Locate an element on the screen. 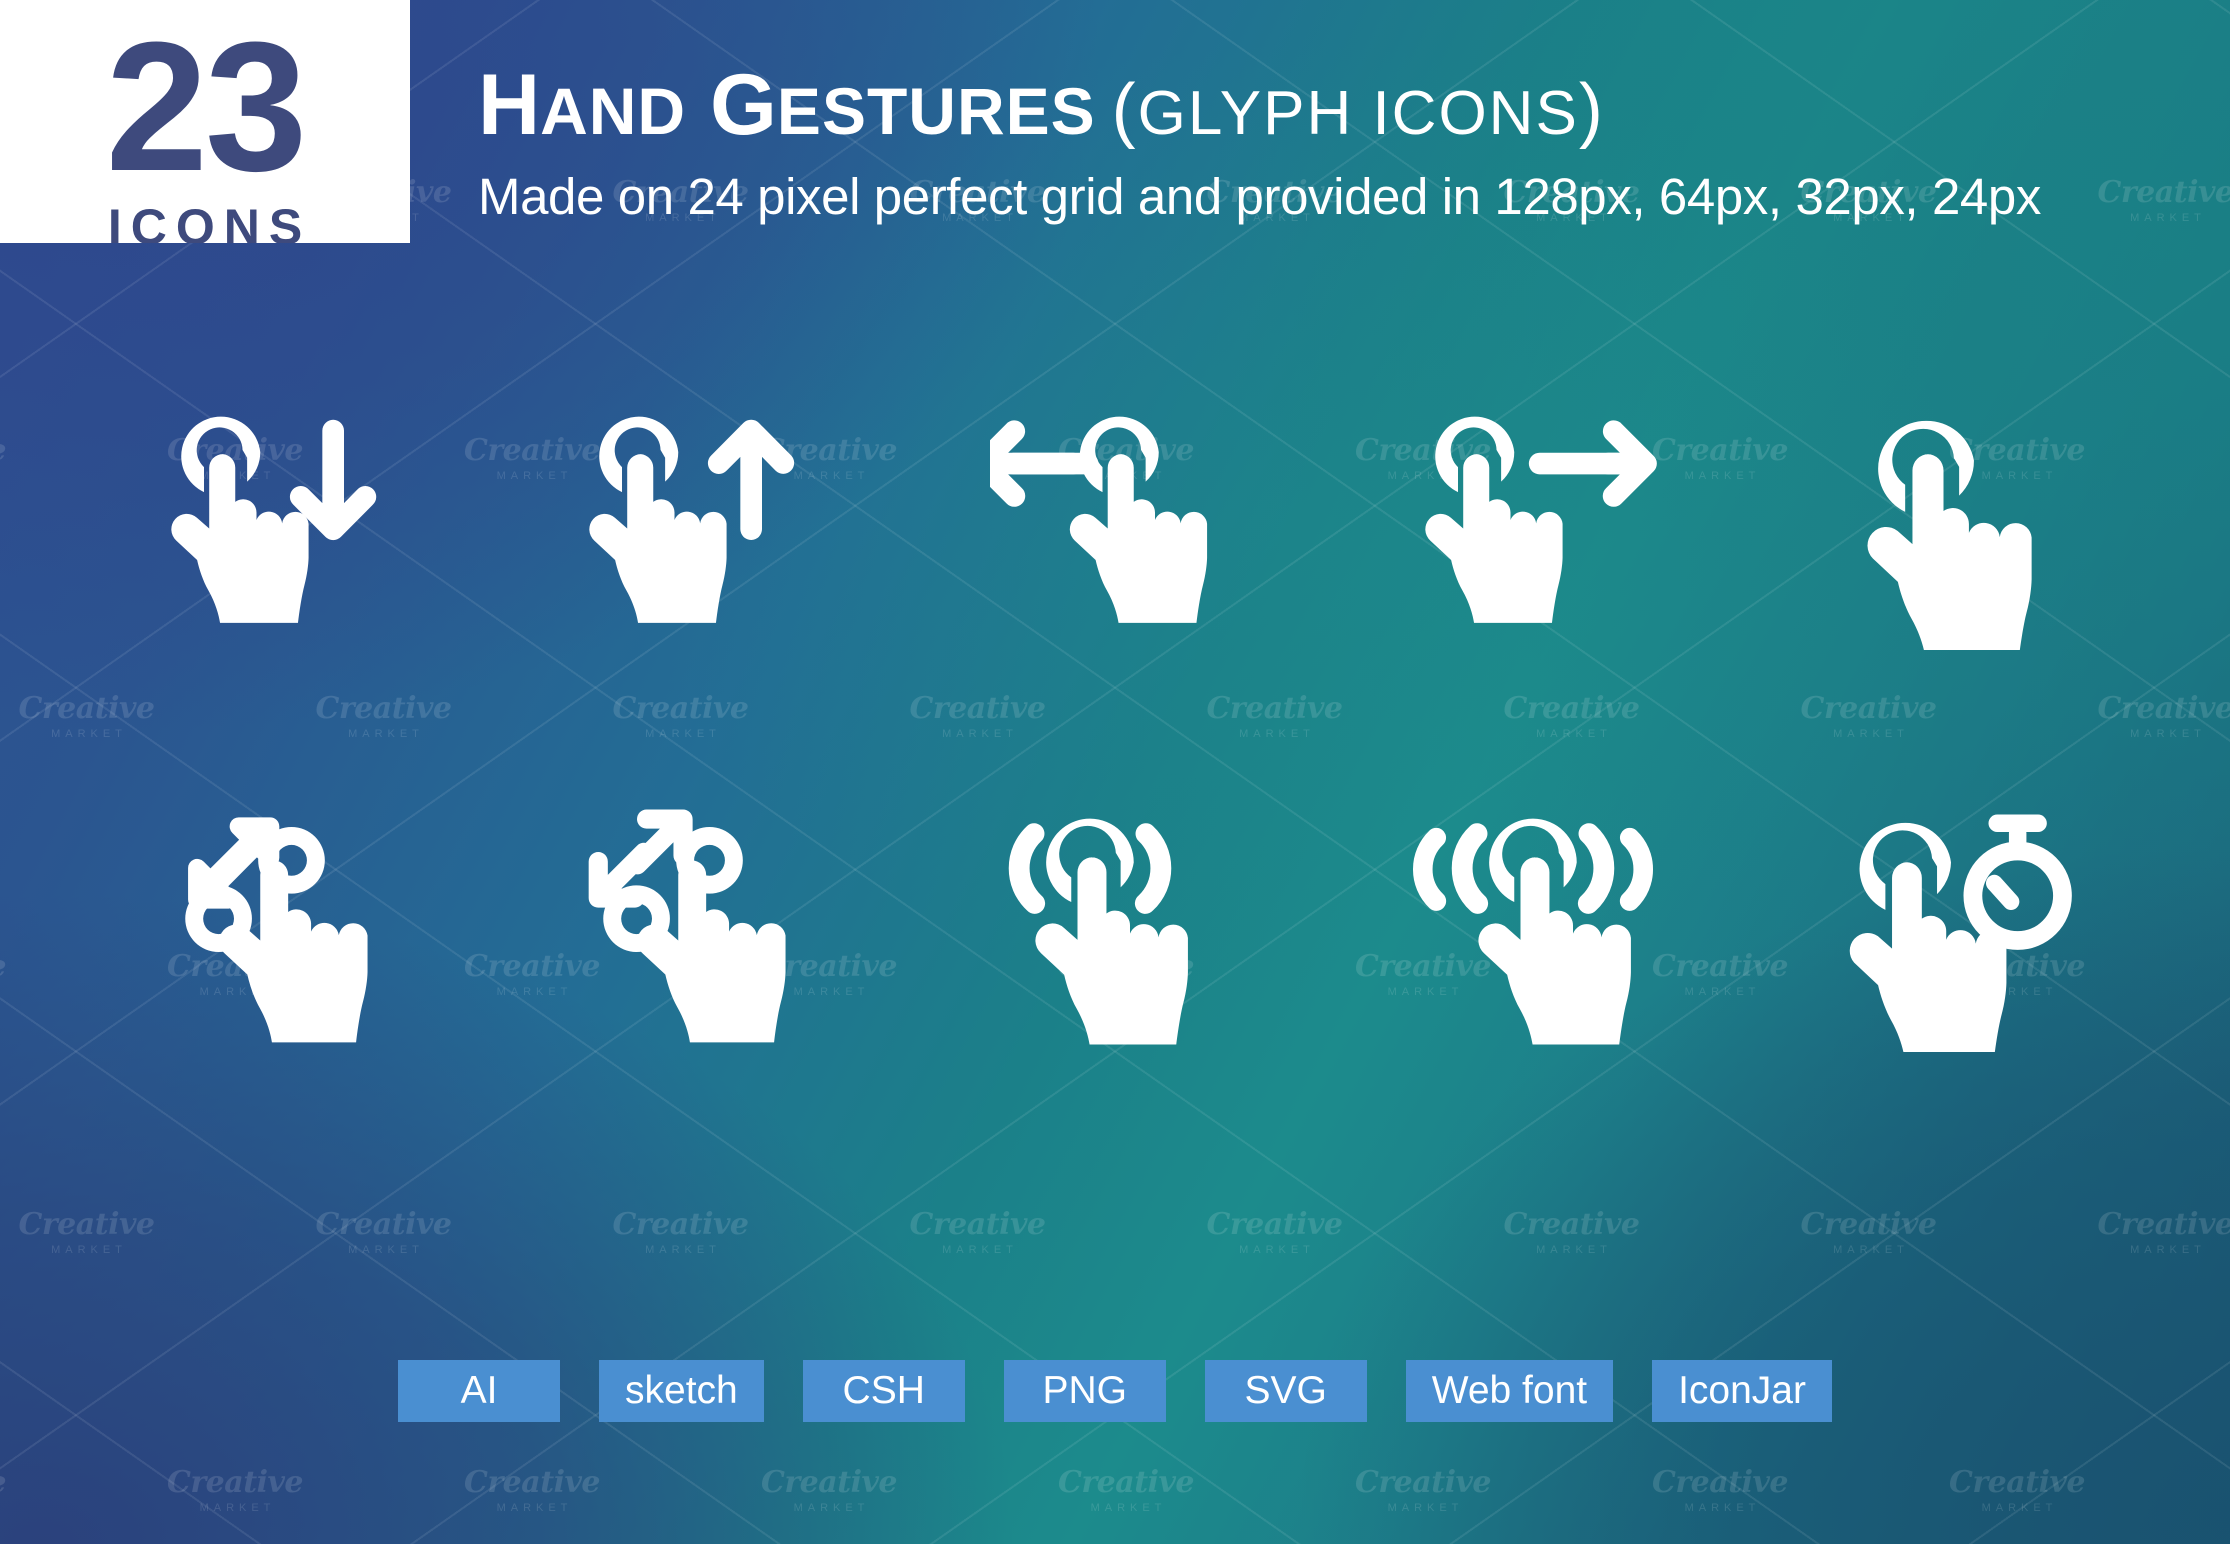 This screenshot has height=1544, width=2230. badge-webfont: Web font is located at coordinates (1509, 1391).